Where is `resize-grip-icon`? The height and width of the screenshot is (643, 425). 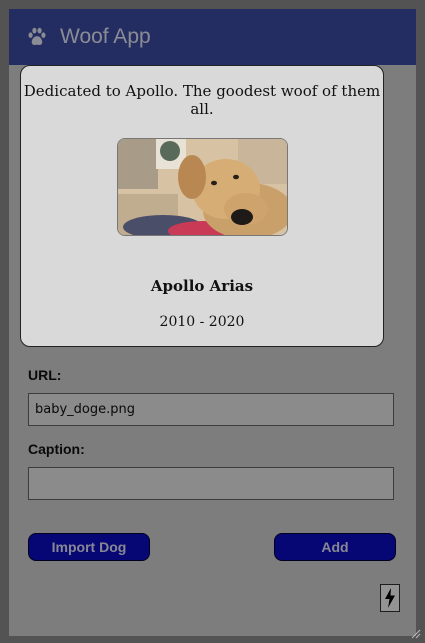
resize-grip-icon is located at coordinates (415, 633).